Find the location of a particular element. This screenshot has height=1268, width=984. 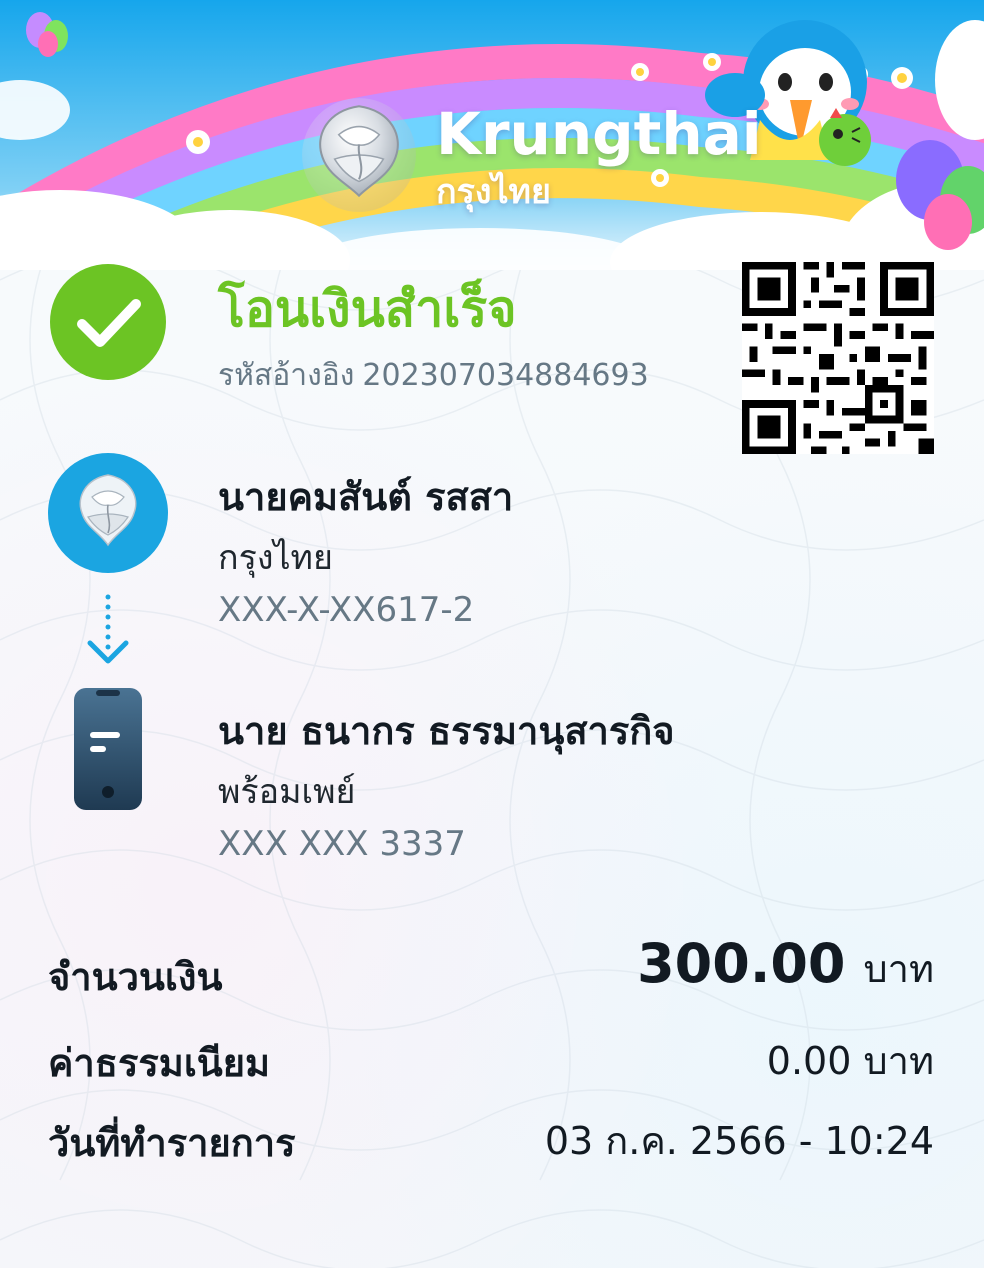

sender-name: นายคมสันต์ รสสา is located at coordinates (366, 497).